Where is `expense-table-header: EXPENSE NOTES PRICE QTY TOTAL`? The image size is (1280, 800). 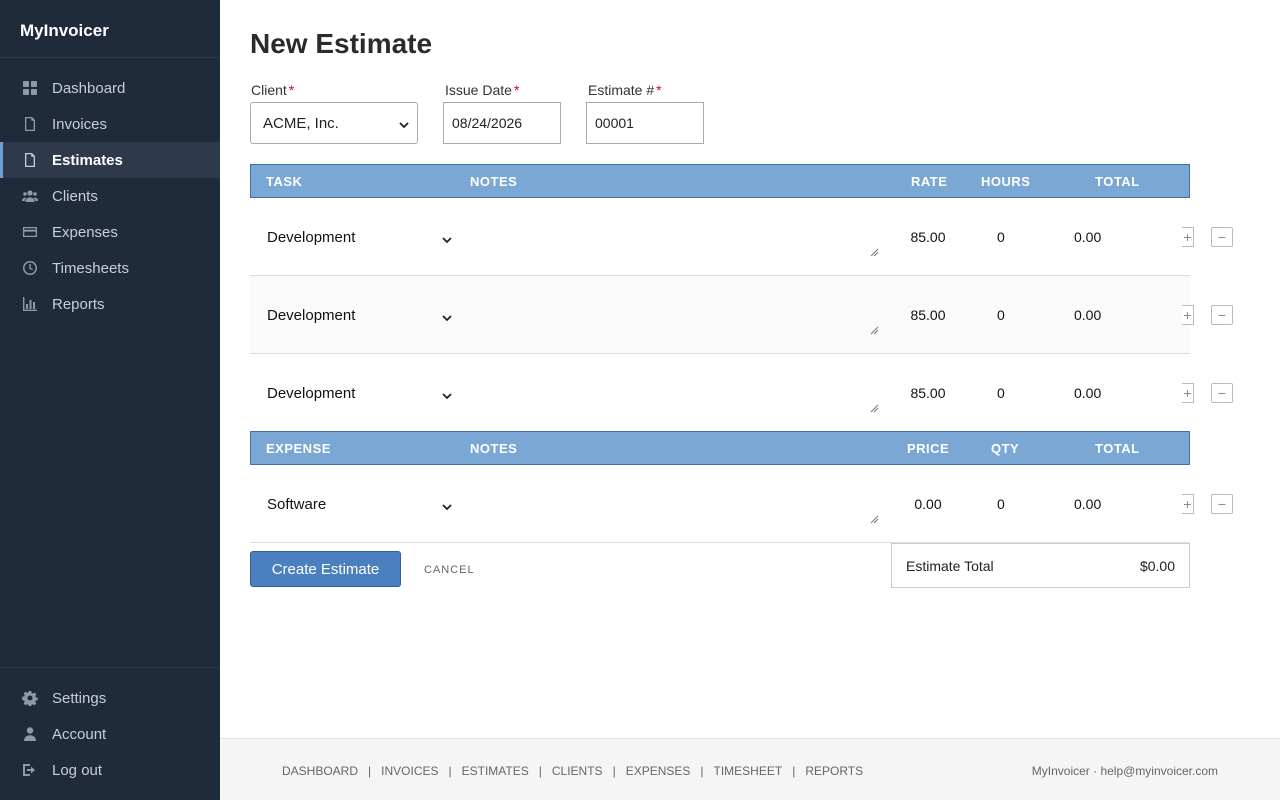 expense-table-header: EXPENSE NOTES PRICE QTY TOTAL is located at coordinates (720, 448).